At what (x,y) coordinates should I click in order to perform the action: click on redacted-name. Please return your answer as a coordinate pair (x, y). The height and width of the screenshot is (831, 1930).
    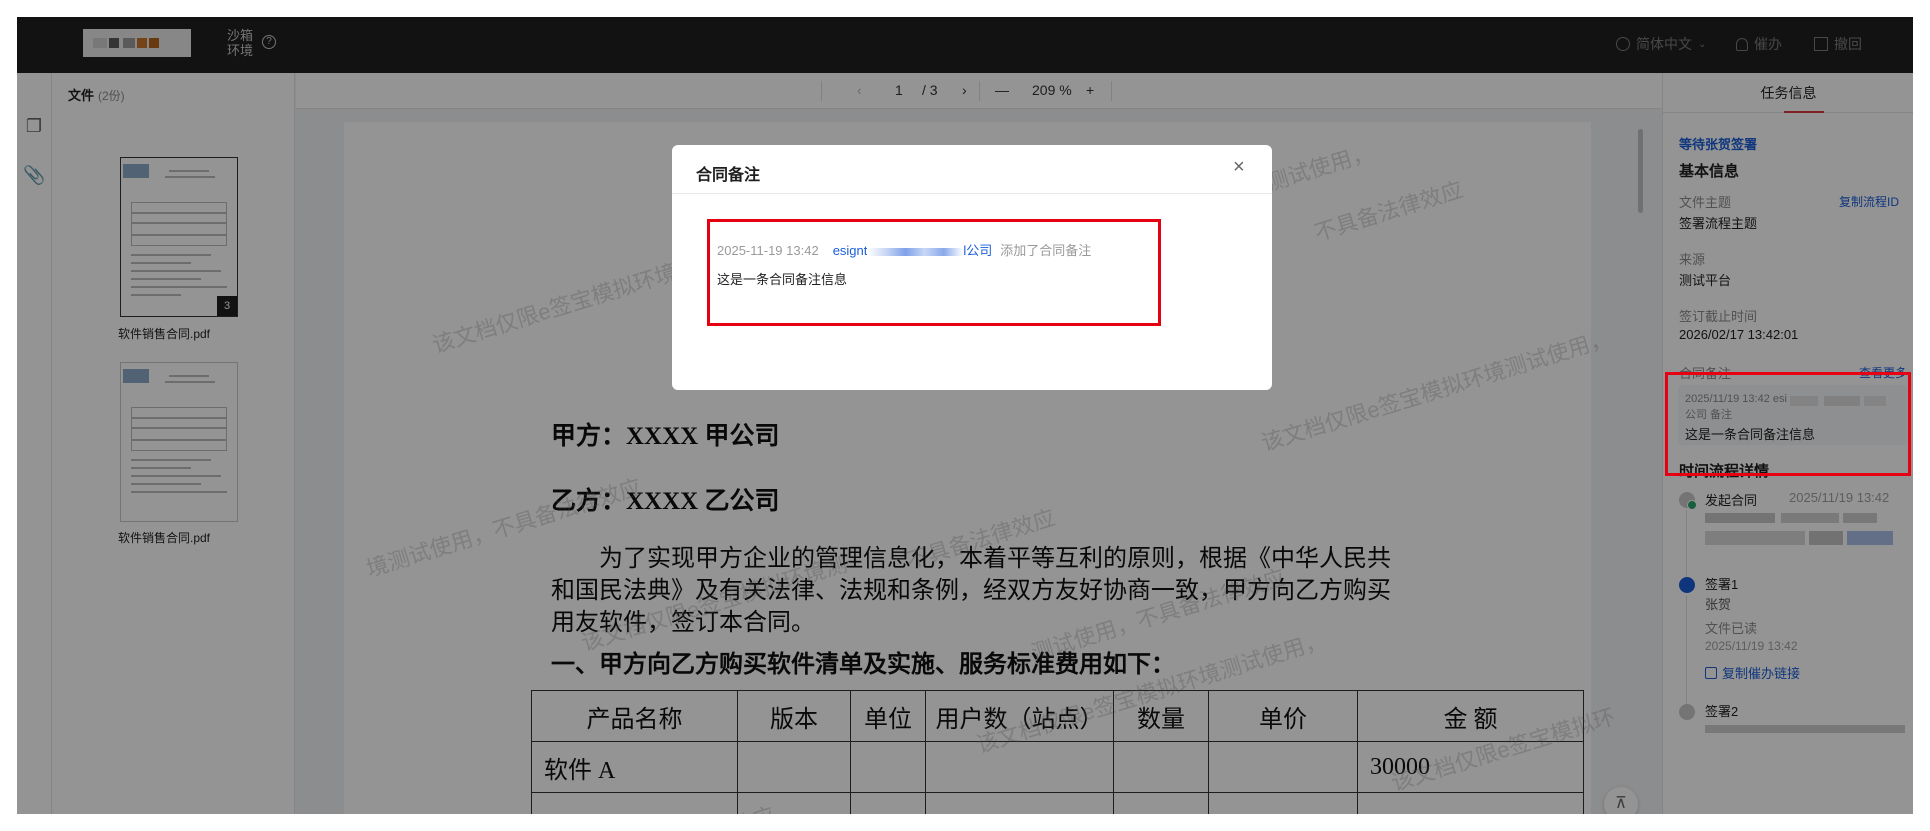
    Looking at the image, I should click on (915, 251).